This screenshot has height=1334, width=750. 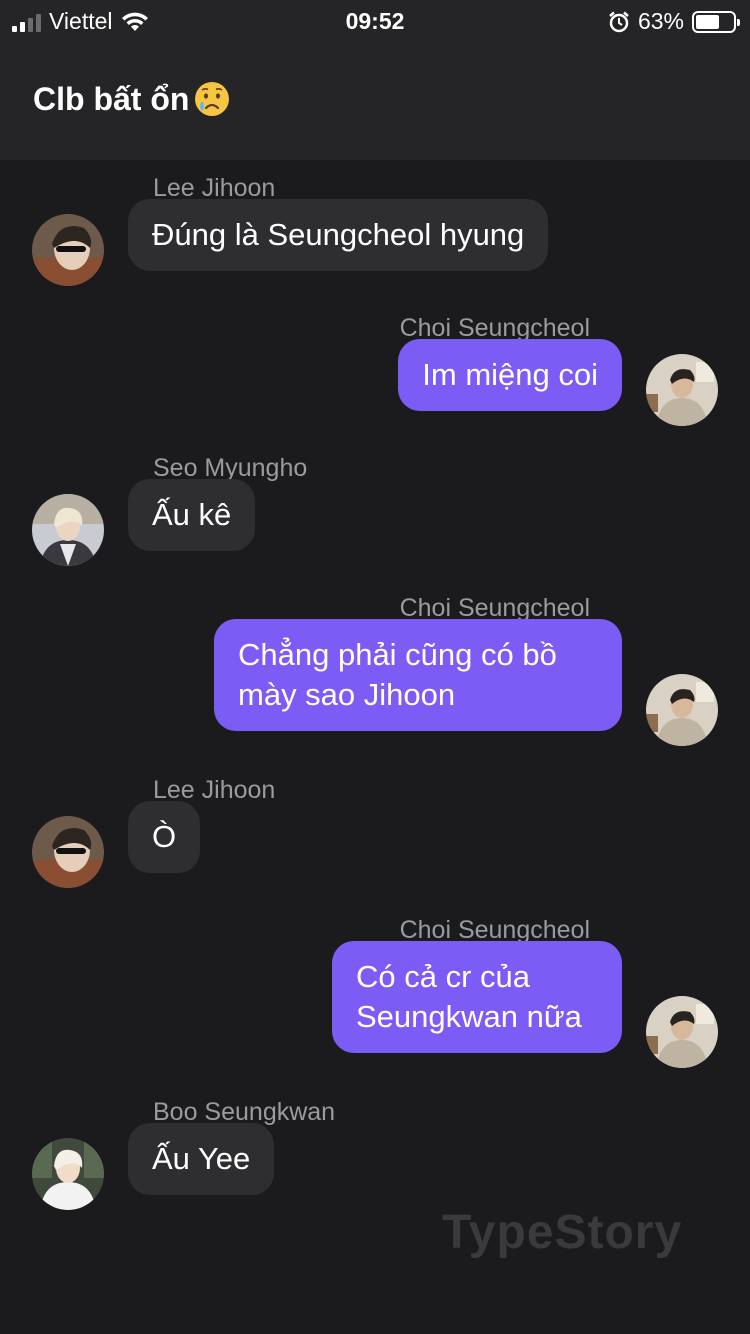 What do you see at coordinates (81, 21) in the screenshot?
I see `carrier-label: Viettel` at bounding box center [81, 21].